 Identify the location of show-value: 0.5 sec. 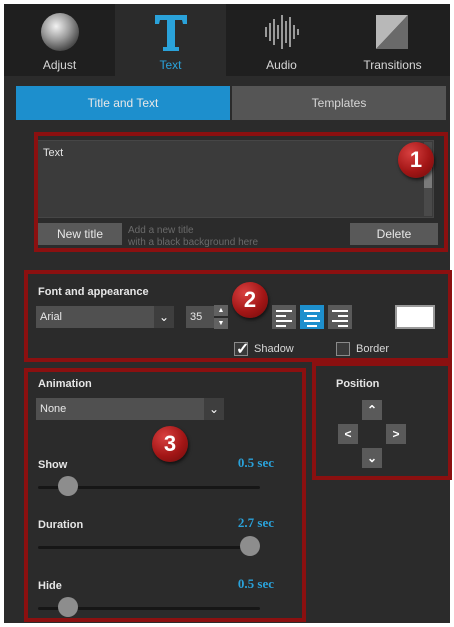
(255, 462).